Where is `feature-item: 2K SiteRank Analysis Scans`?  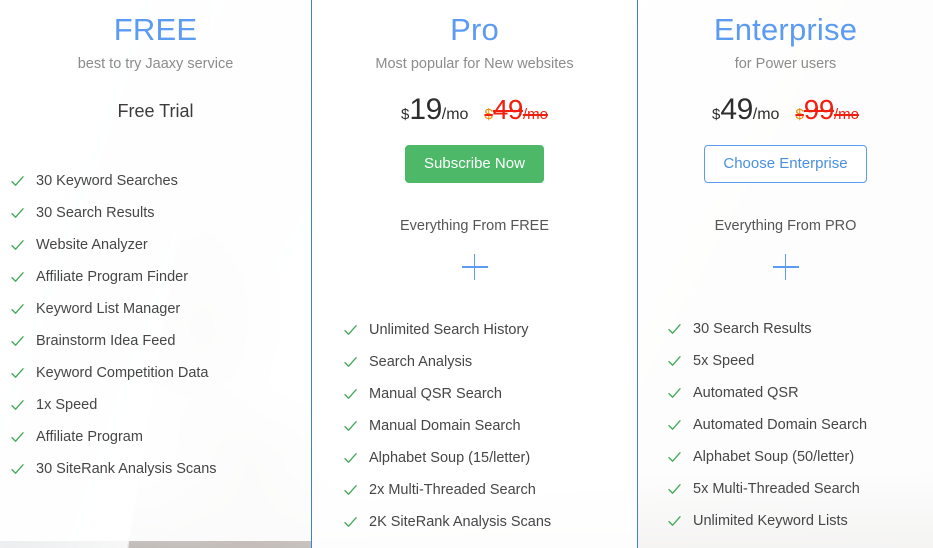 feature-item: 2K SiteRank Analysis Scans is located at coordinates (490, 522).